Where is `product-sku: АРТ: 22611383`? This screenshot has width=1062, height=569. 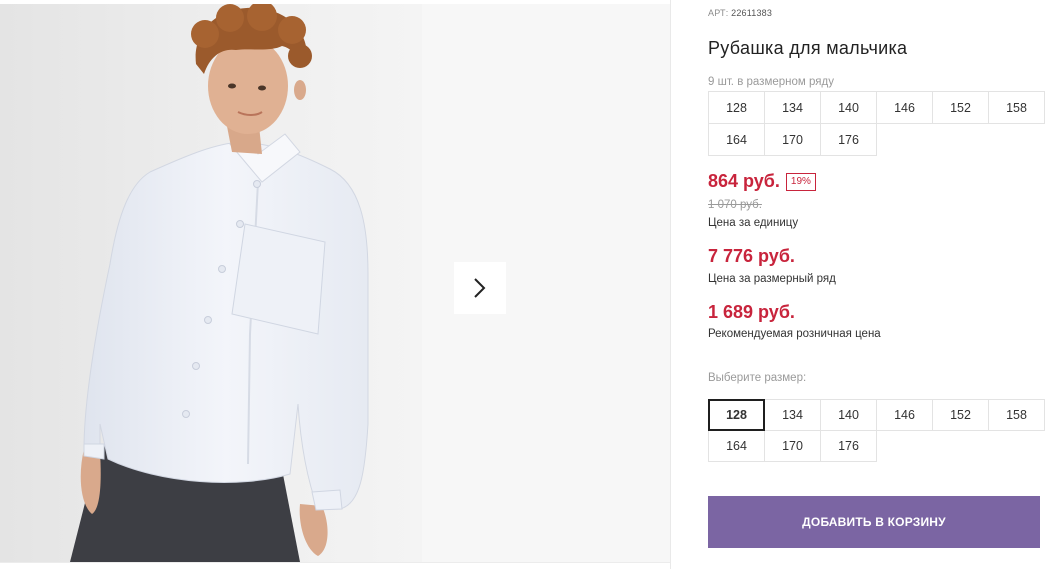
product-sku: АРТ: 22611383 is located at coordinates (740, 13).